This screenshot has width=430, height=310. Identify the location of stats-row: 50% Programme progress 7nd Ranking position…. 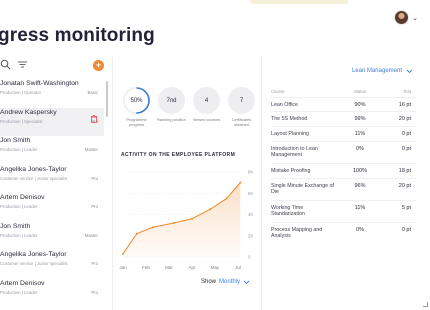
(189, 107).